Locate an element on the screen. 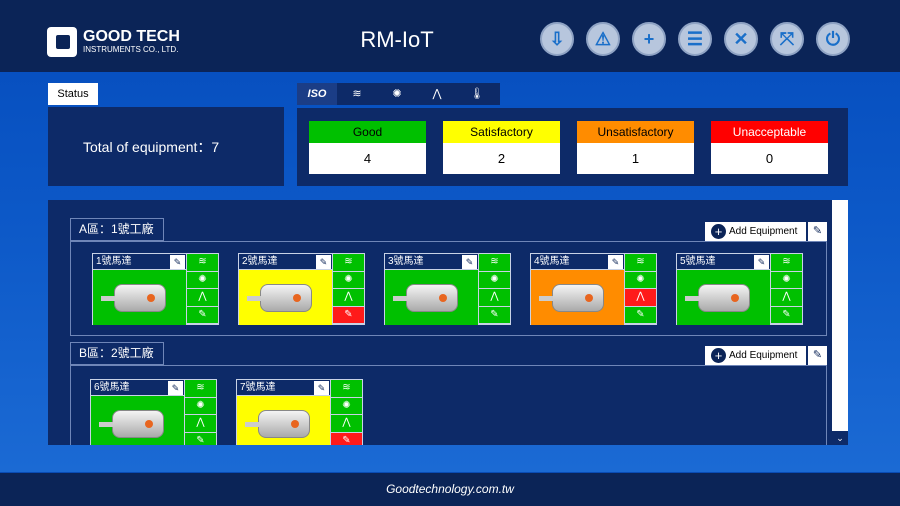  equipment-card: 7號馬達 ✎ ≋ ✺ ⋀ ✎ is located at coordinates (299, 412).